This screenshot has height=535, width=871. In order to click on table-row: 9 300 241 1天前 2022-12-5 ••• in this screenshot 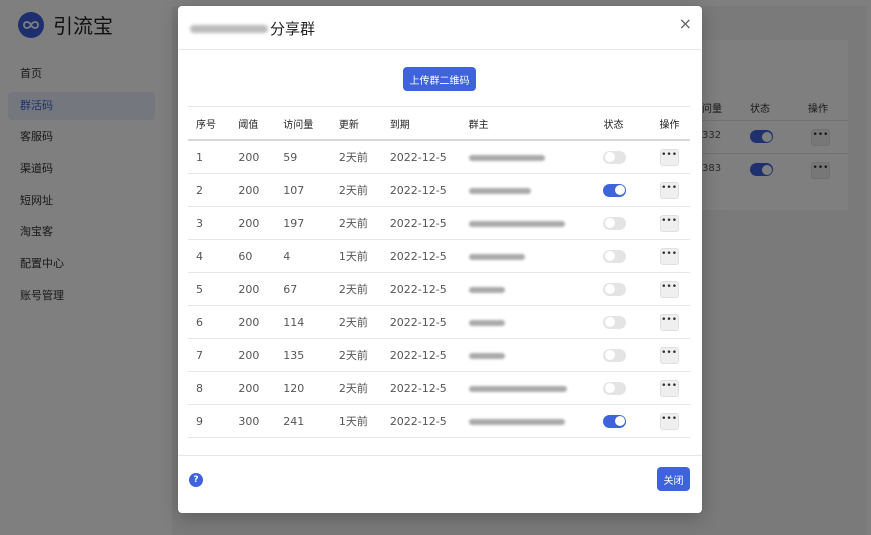, I will do `click(439, 421)`.